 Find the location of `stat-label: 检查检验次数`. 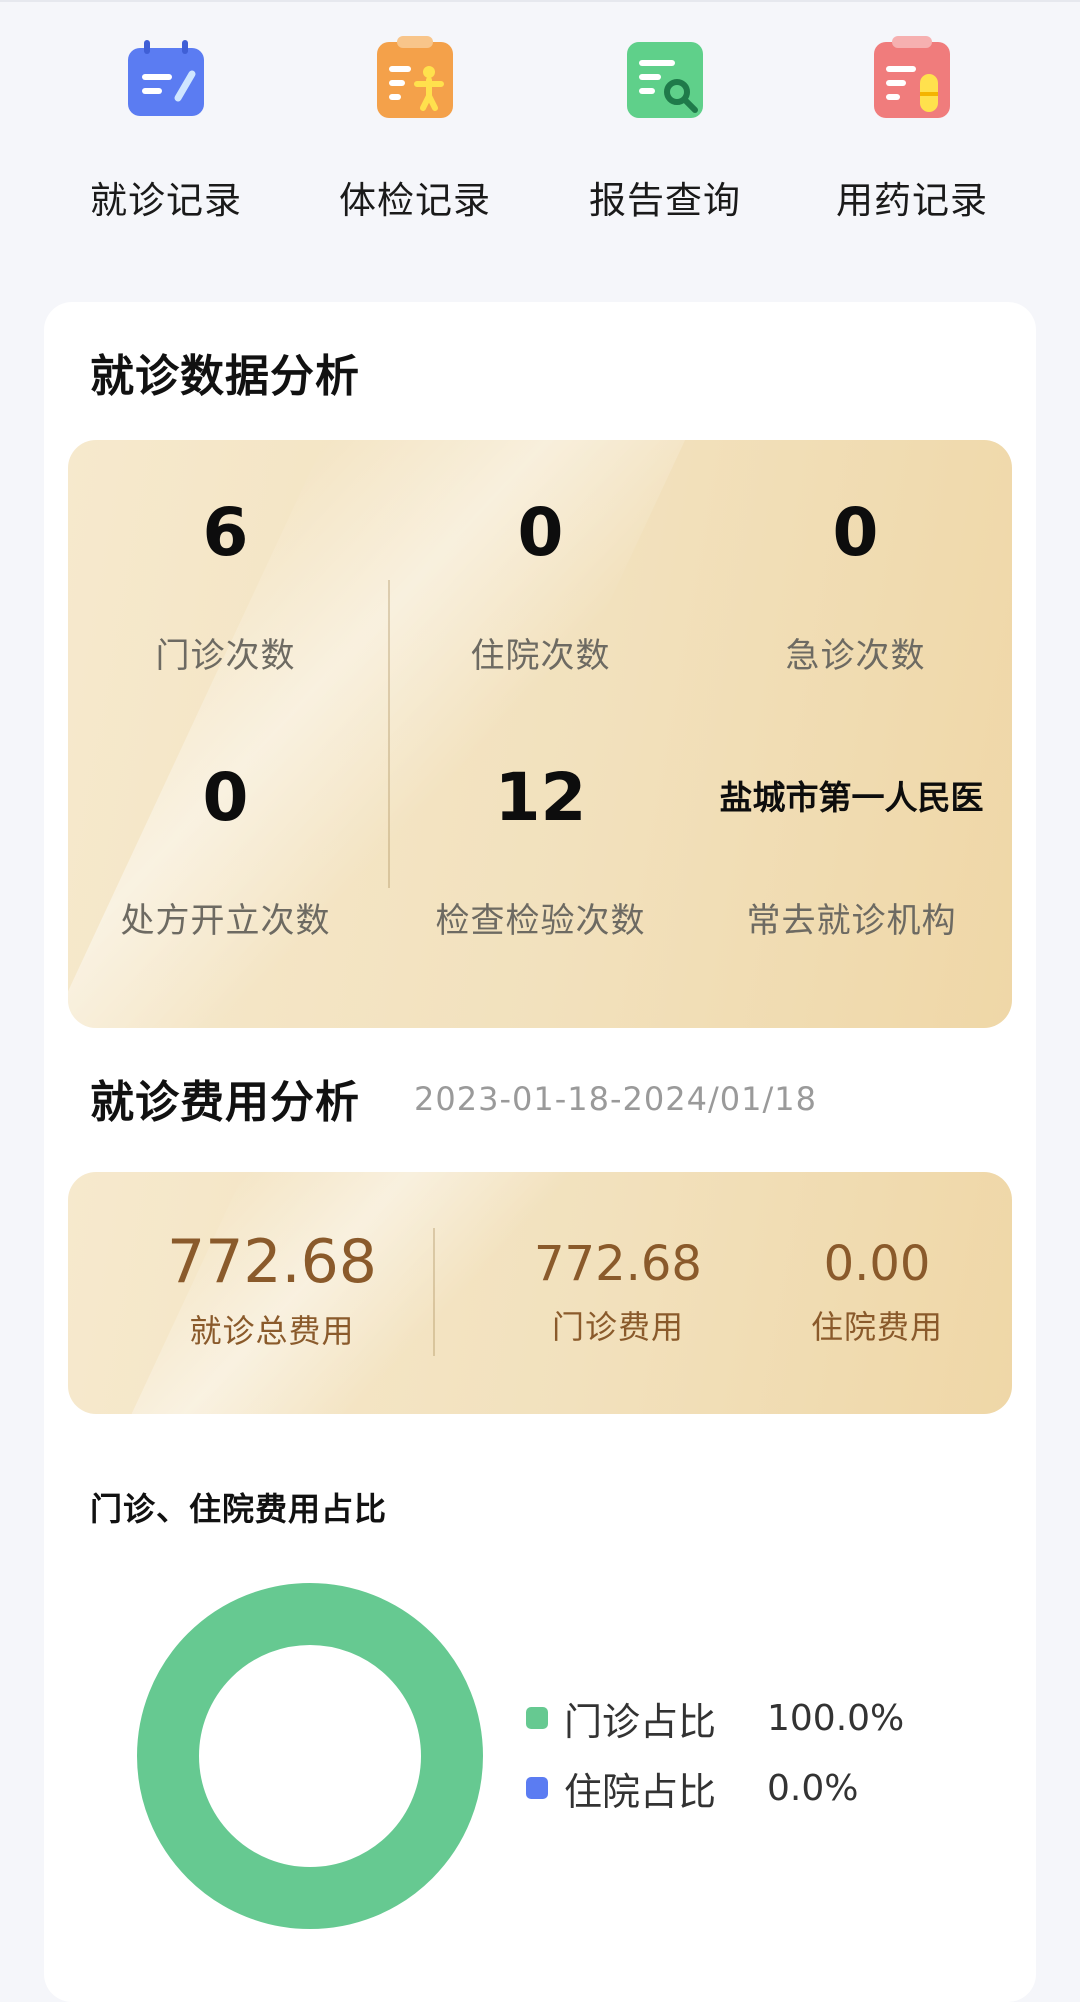

stat-label: 检查检验次数 is located at coordinates (540, 921).